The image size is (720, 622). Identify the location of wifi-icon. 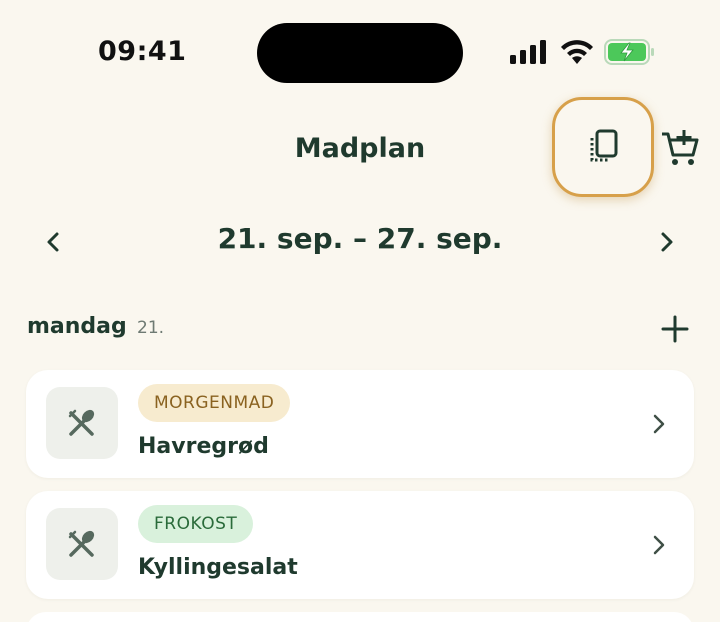
(577, 52).